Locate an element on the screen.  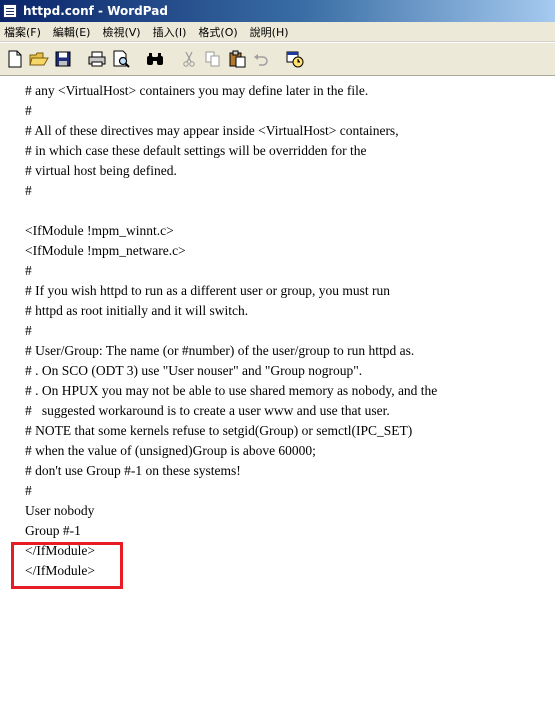
save-icon is located at coordinates (63, 59).